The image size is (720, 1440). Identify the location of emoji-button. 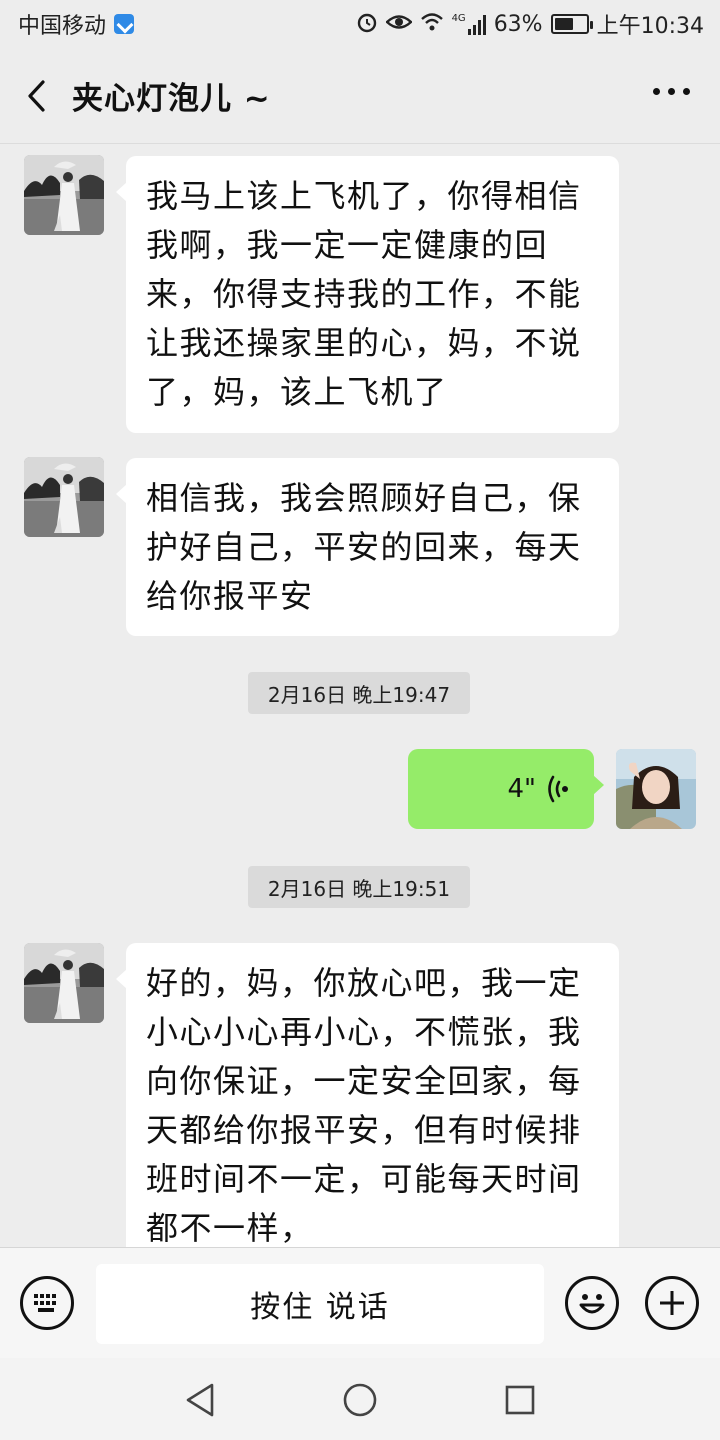
(592, 1303).